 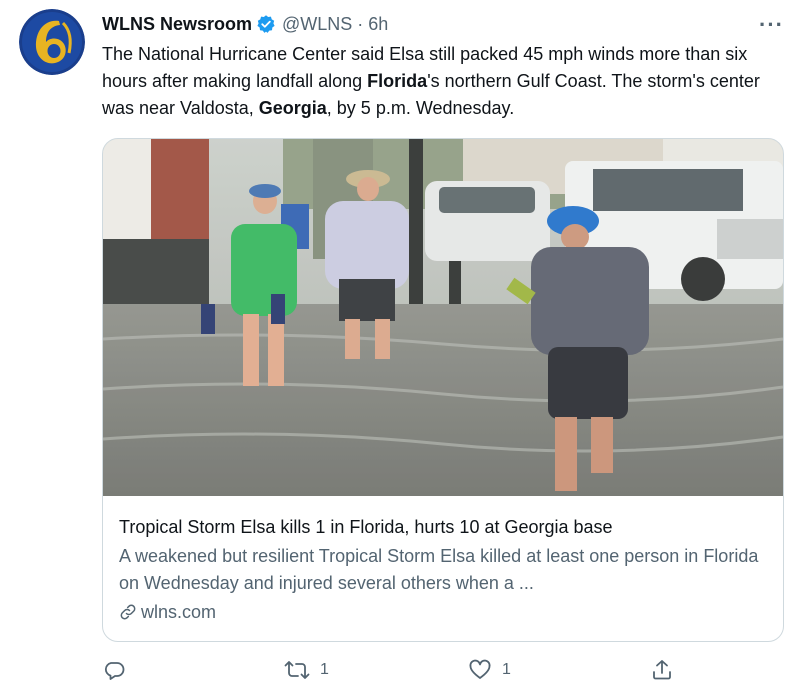 I want to click on retweet-button: 1, so click(x=306, y=670).